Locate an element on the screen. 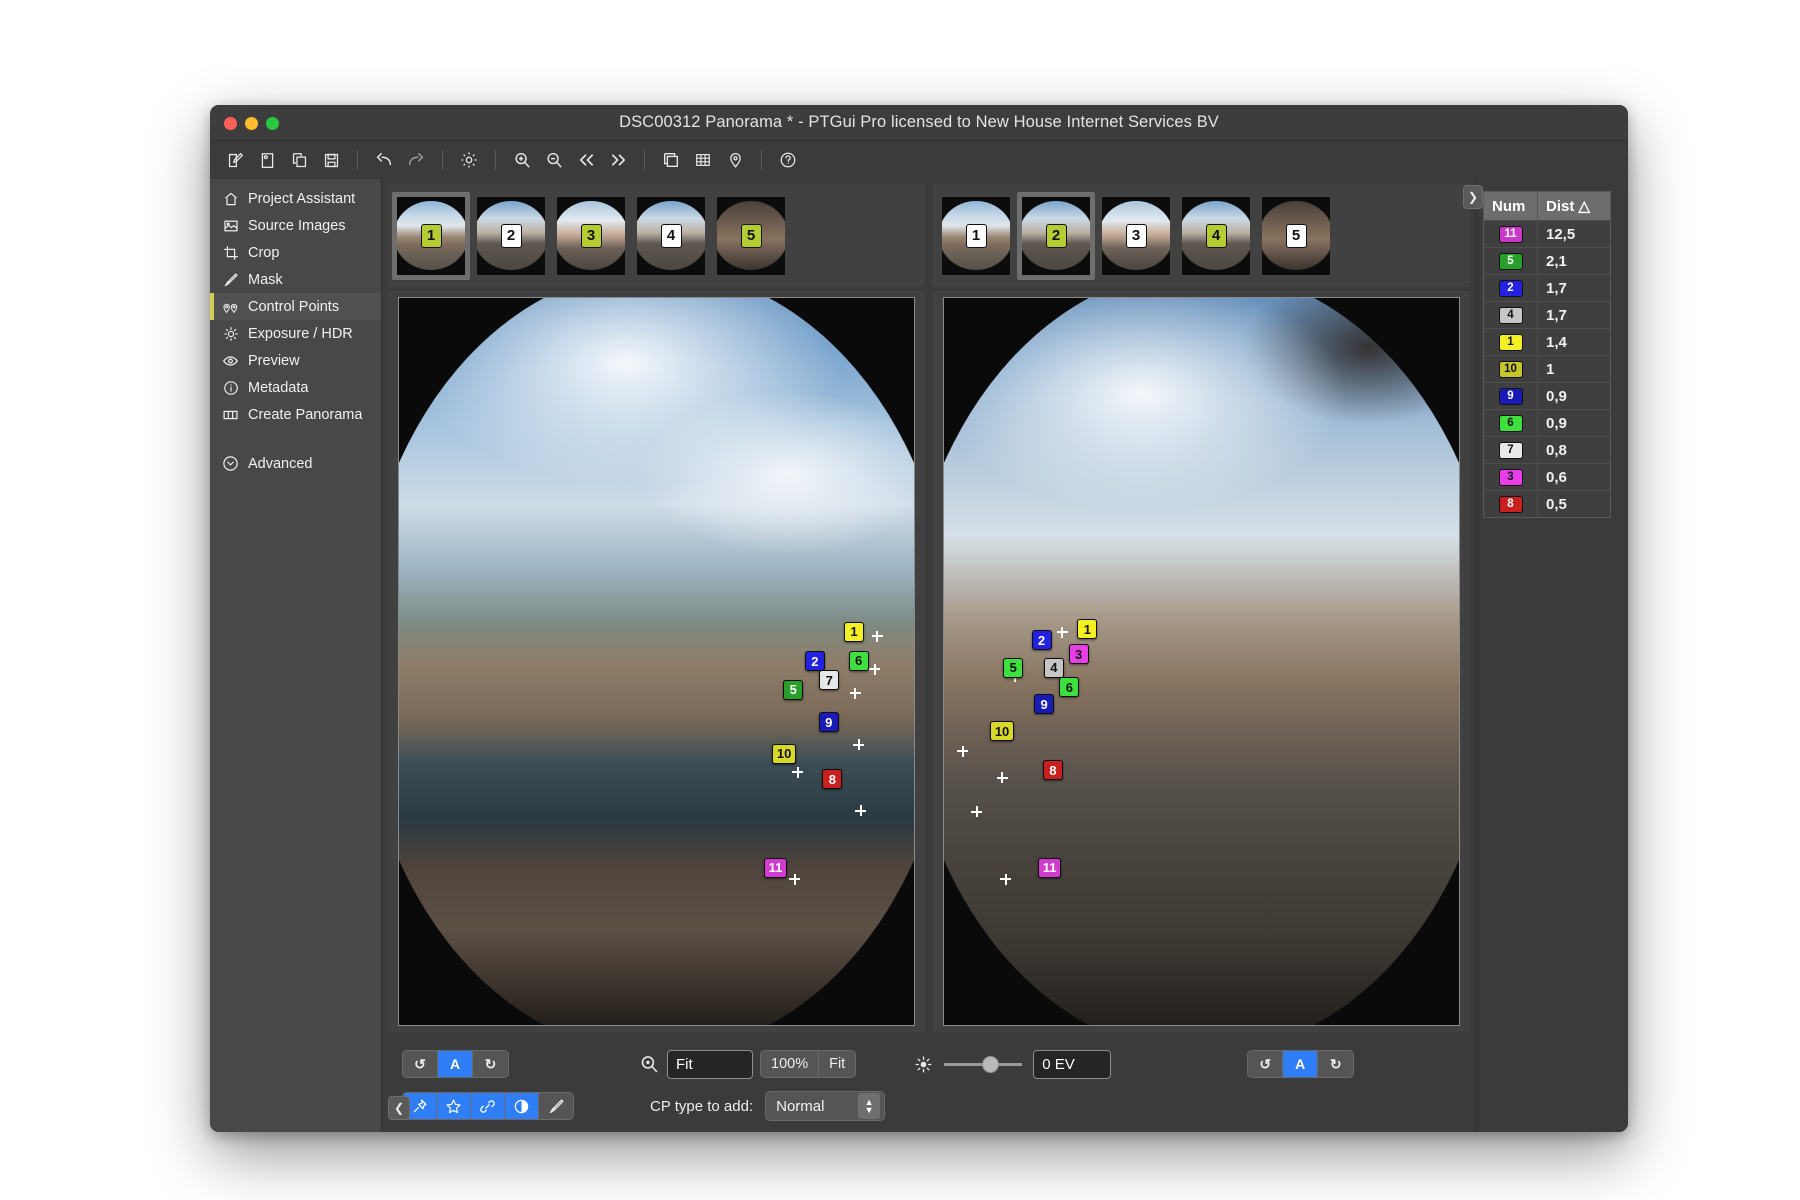  link-icon is located at coordinates (488, 1106).